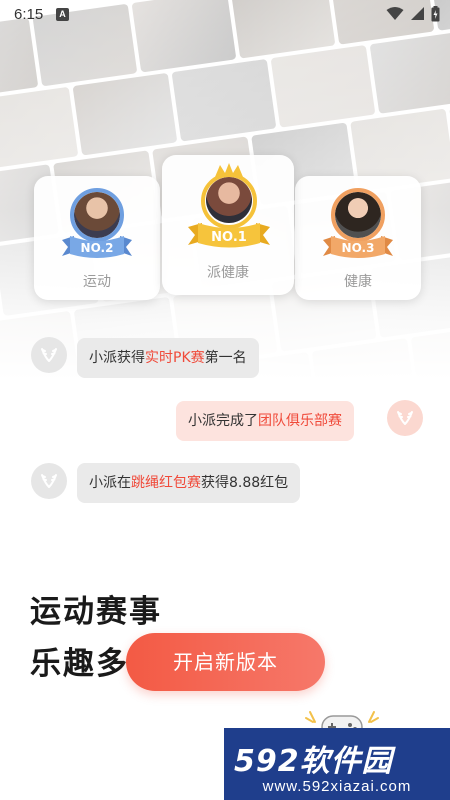  What do you see at coordinates (358, 248) in the screenshot?
I see `rank-label: NO.3` at bounding box center [358, 248].